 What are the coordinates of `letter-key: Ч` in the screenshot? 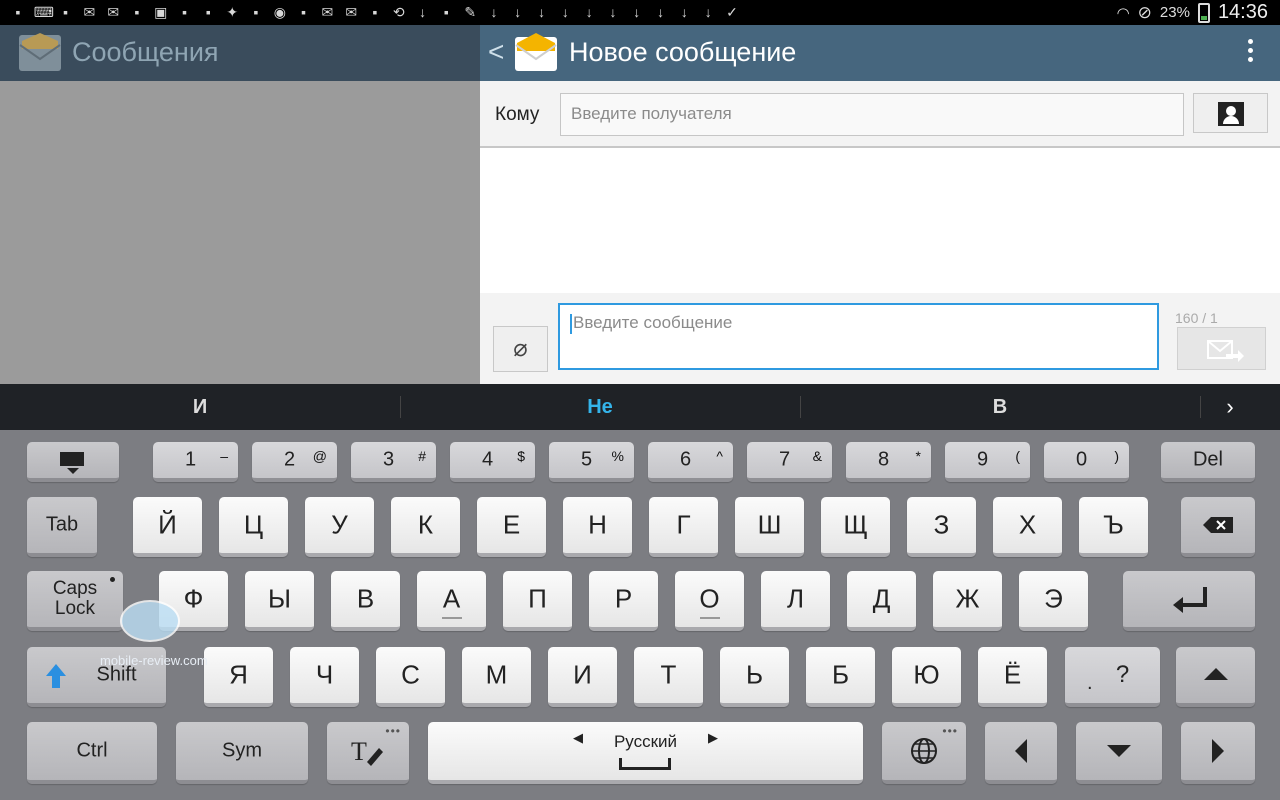 It's located at (324, 677).